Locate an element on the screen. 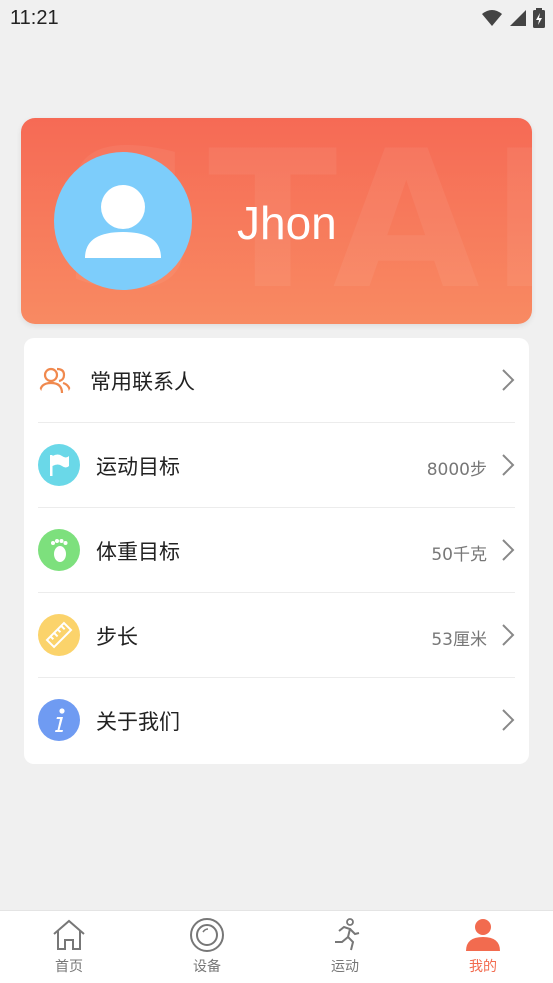 Image resolution: width=553 pixels, height=983 pixels. nav-tab-mine: 我的 is located at coordinates (483, 947).